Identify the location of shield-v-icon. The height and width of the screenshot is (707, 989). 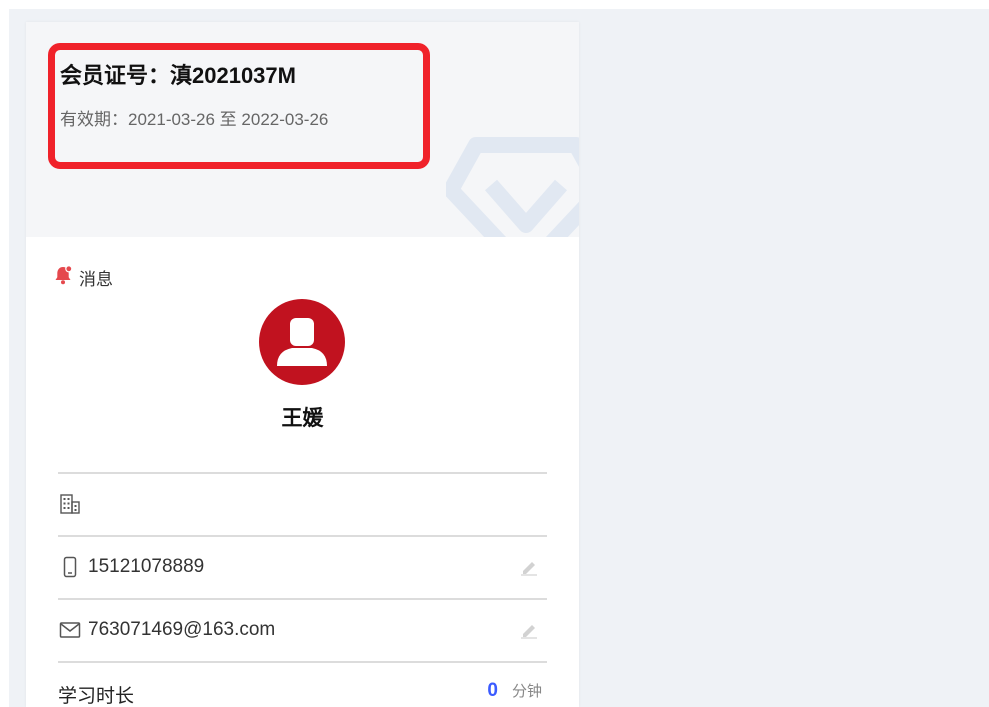
(512, 187).